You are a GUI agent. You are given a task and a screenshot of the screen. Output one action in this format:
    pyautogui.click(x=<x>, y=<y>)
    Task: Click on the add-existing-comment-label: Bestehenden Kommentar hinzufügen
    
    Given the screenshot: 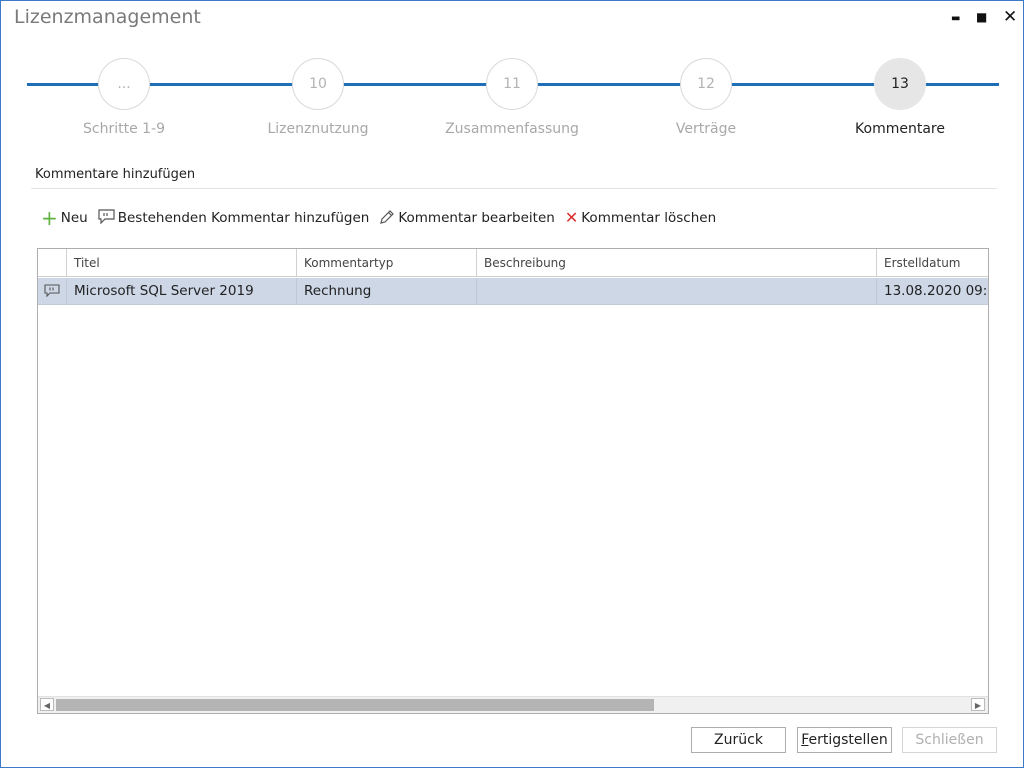 What is the action you would take?
    pyautogui.click(x=243, y=218)
    